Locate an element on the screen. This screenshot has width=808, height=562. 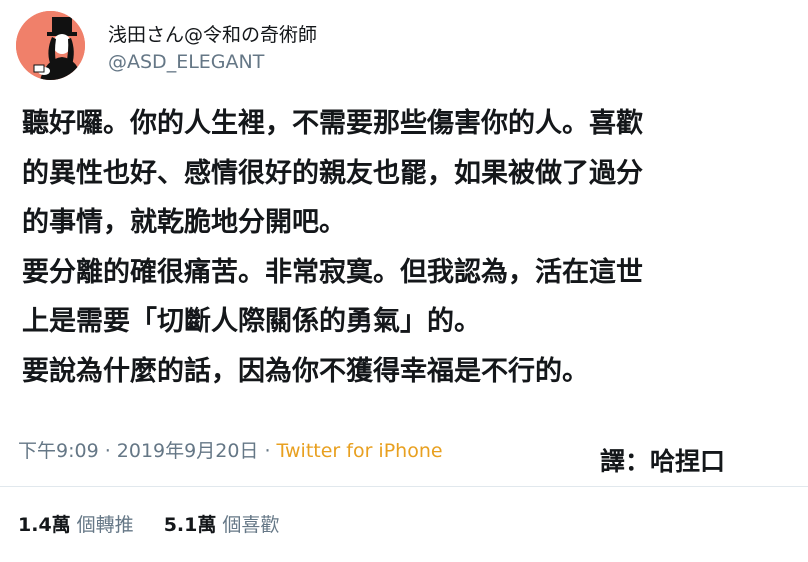
avatar-illustration is located at coordinates (50, 45).